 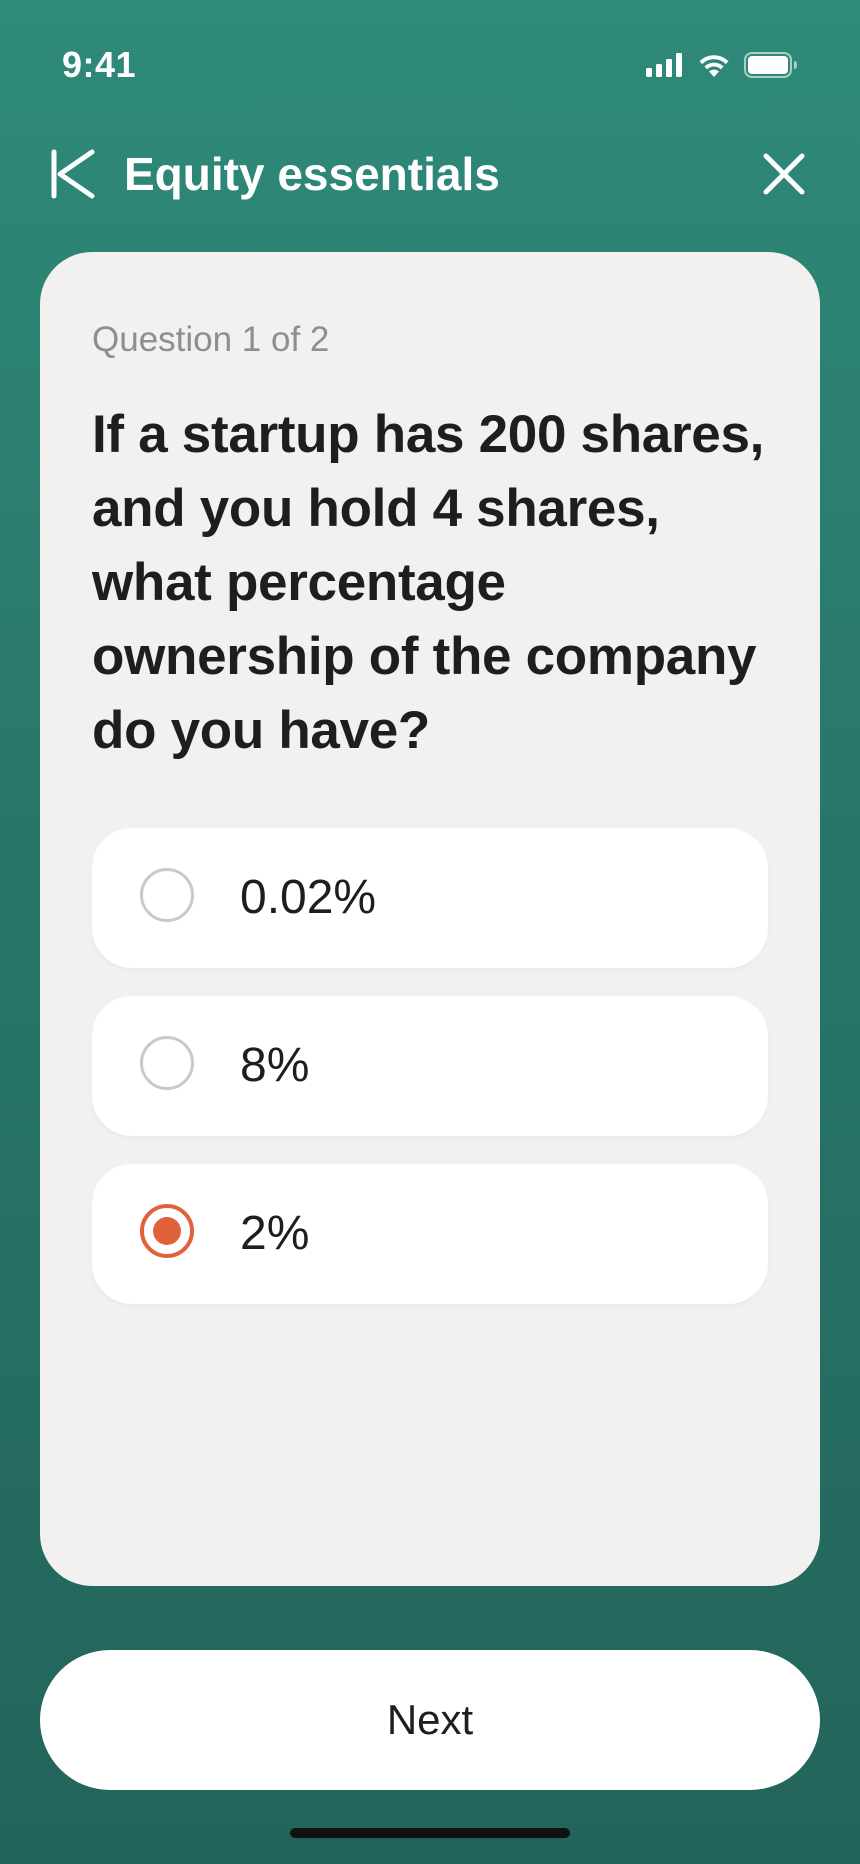 I want to click on status-time: 9:41, so click(x=99, y=64).